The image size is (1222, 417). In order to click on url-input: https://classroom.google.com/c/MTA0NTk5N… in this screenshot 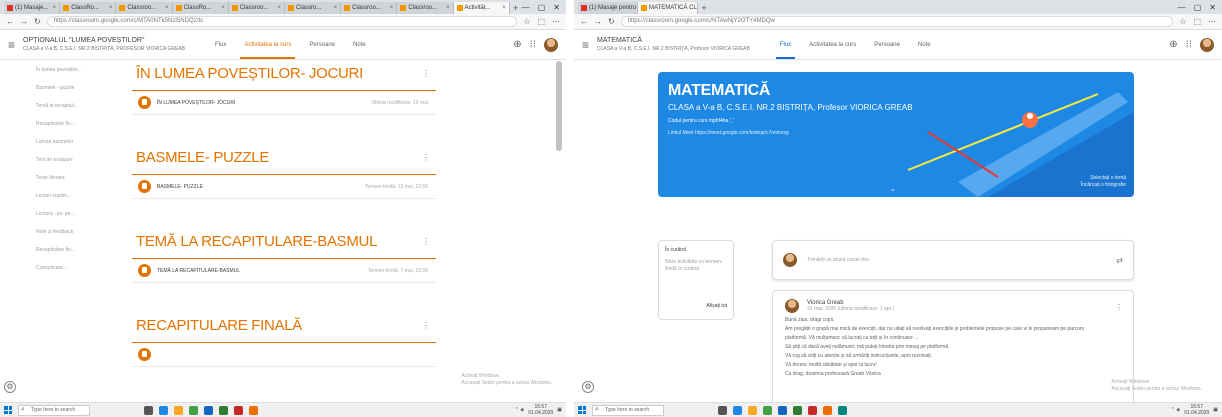, I will do `click(282, 21)`.